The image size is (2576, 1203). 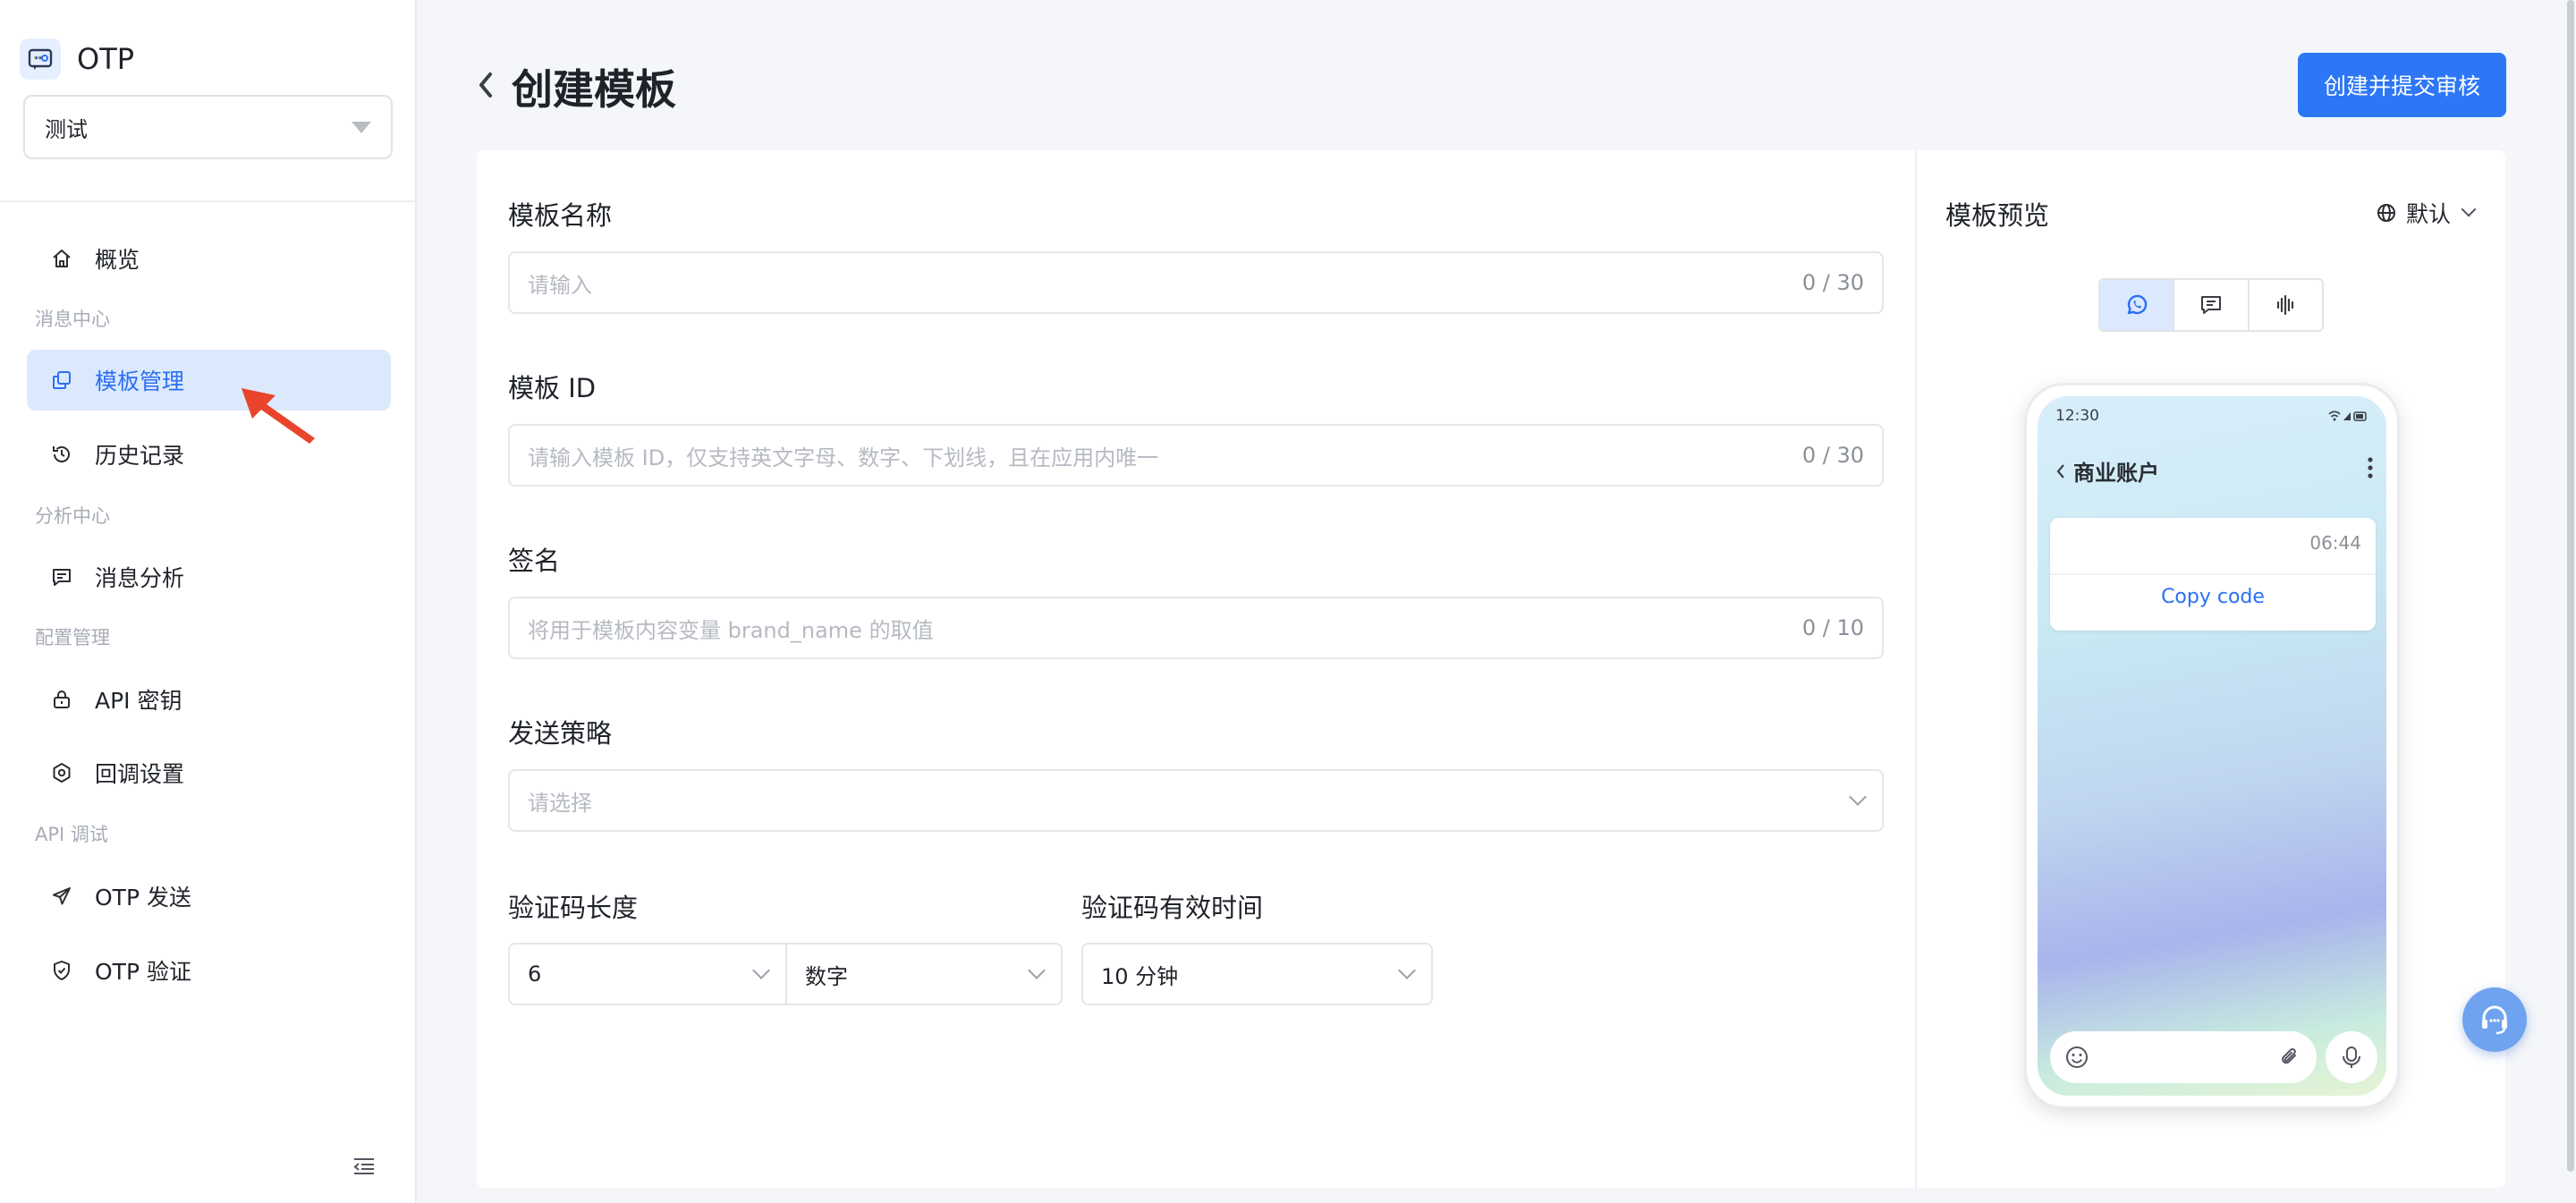 I want to click on validity-label: 验证码有效时间, so click(x=1172, y=908).